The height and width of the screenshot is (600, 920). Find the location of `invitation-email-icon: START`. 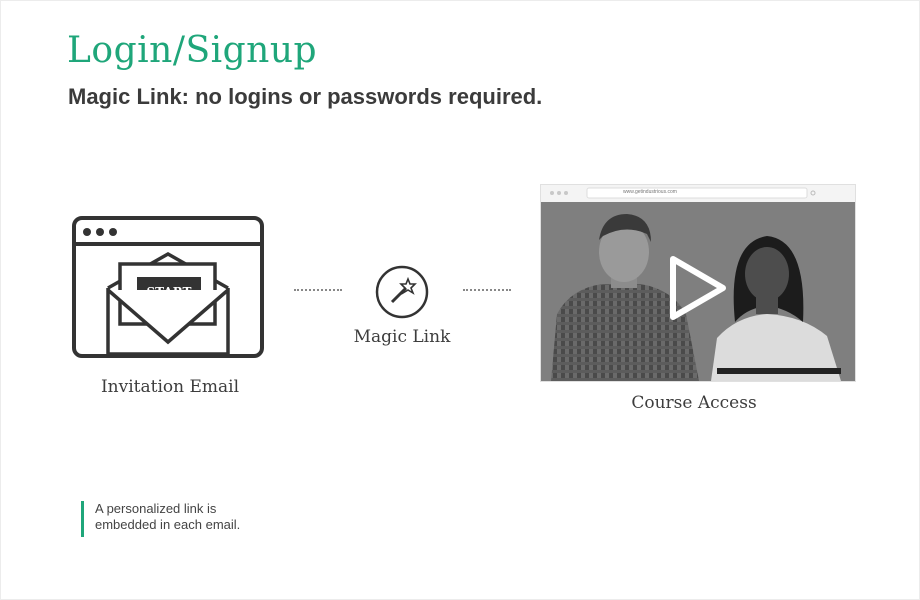

invitation-email-icon: START is located at coordinates (168, 287).